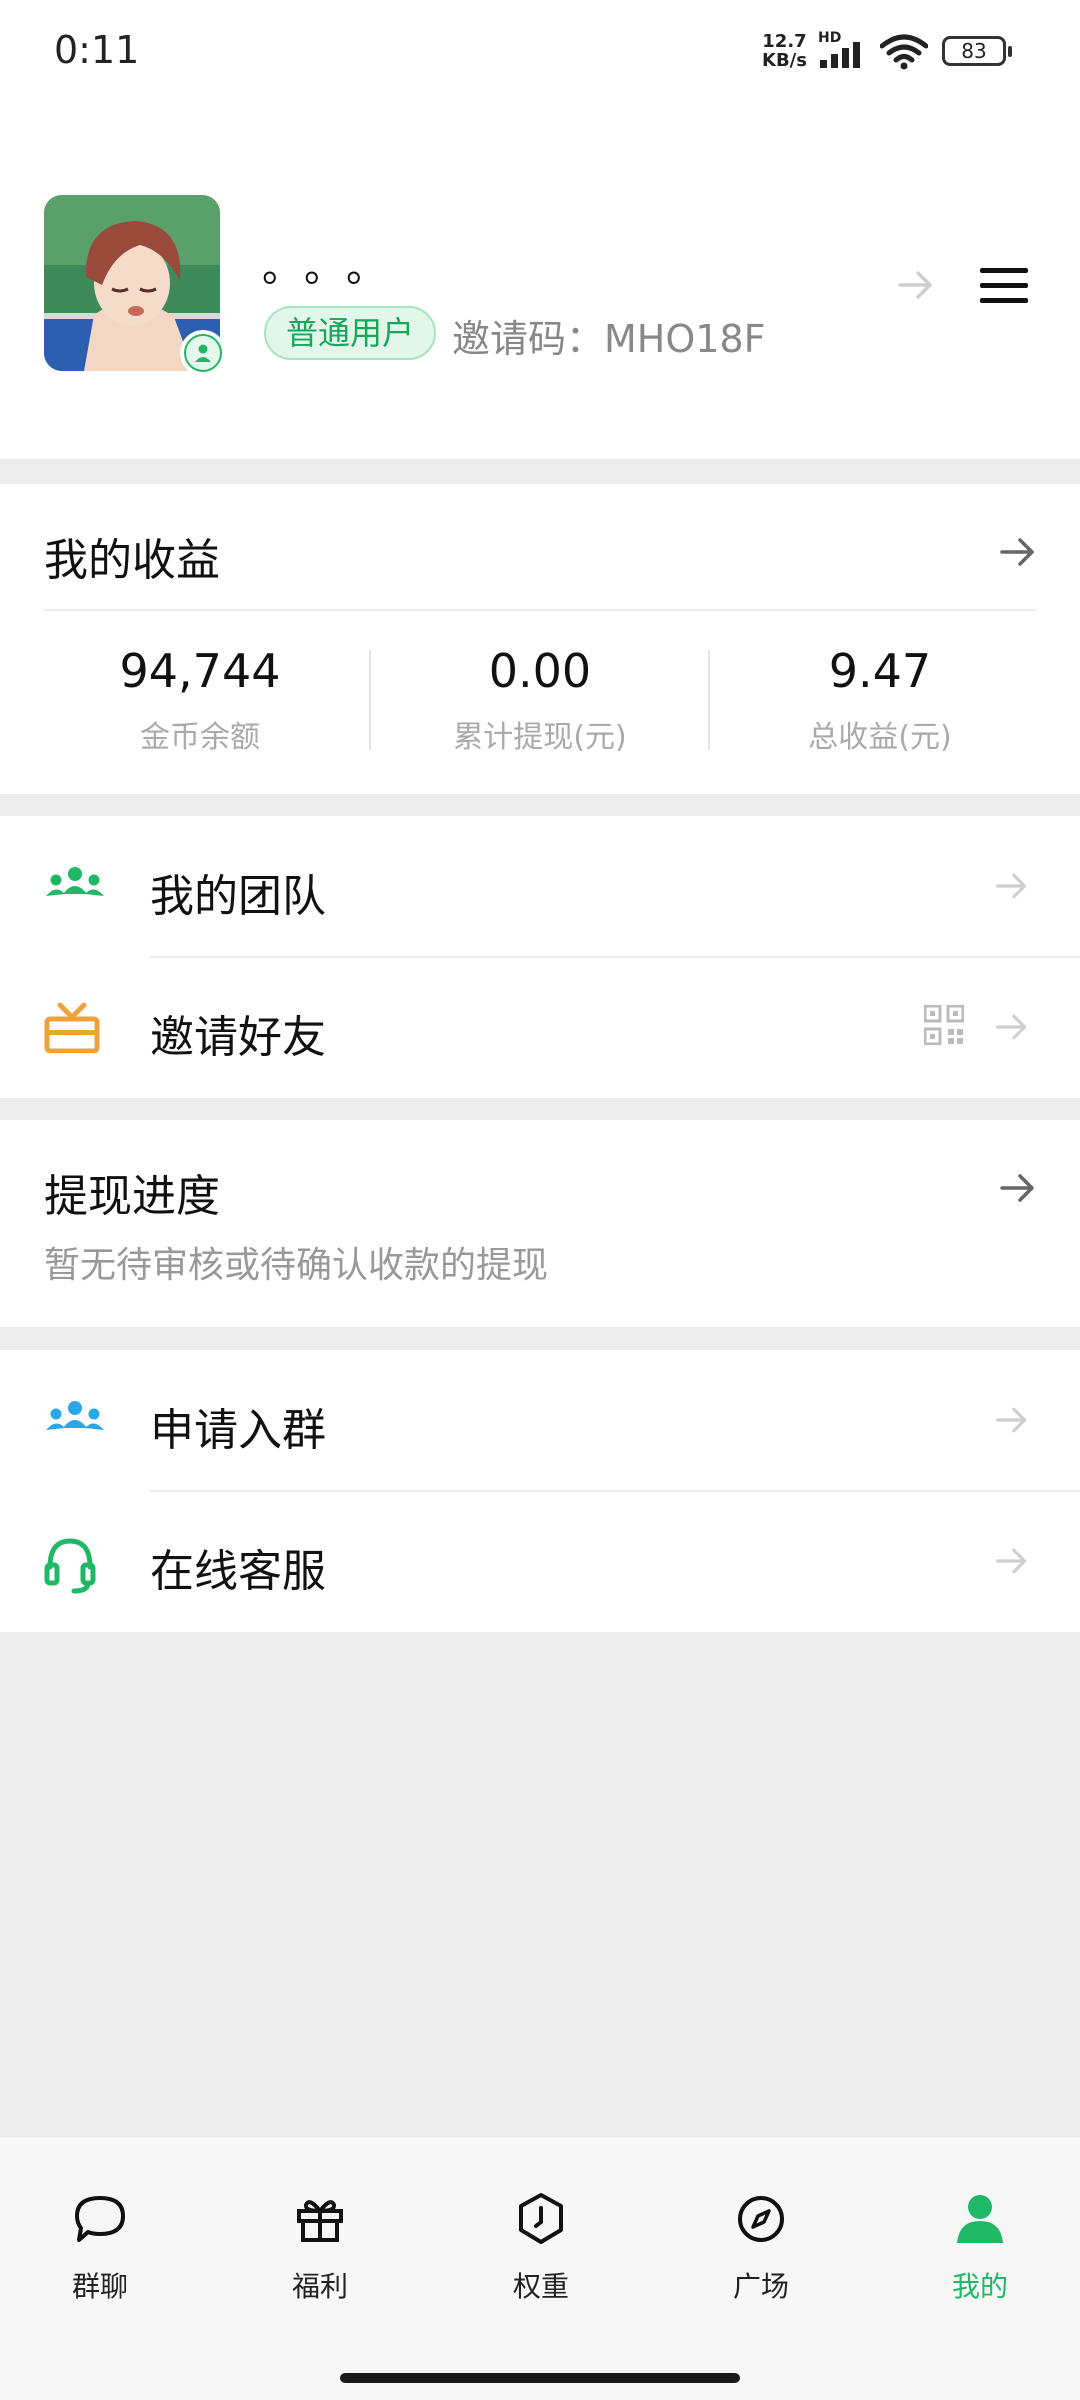 Image resolution: width=1080 pixels, height=2400 pixels. What do you see at coordinates (540, 610) in the screenshot?
I see `divider` at bounding box center [540, 610].